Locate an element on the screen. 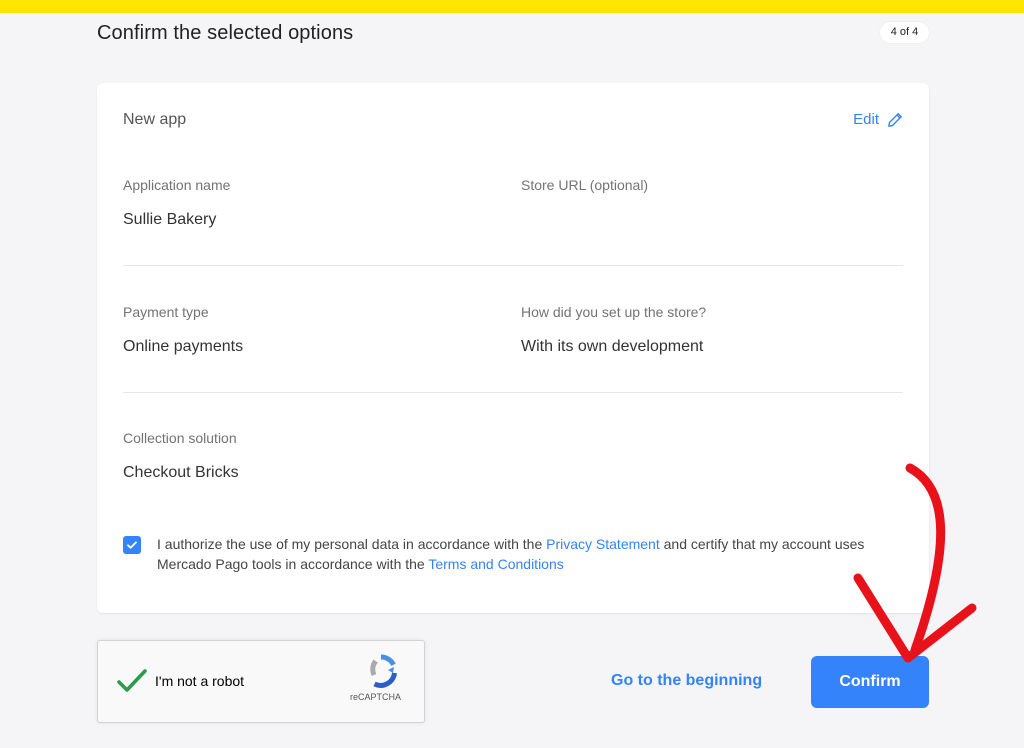 The image size is (1024, 748). go-to-beginning-link: Go to the beginning is located at coordinates (686, 681).